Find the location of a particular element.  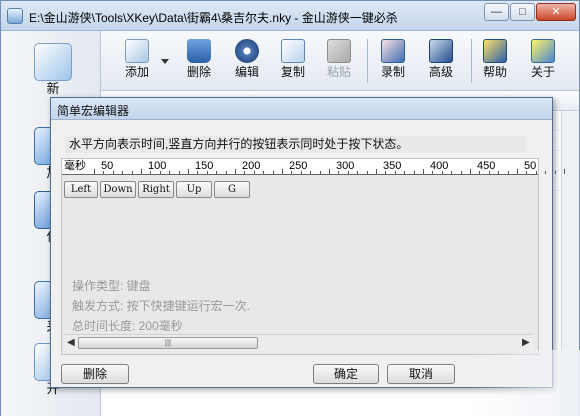

trash-icon is located at coordinates (199, 51).